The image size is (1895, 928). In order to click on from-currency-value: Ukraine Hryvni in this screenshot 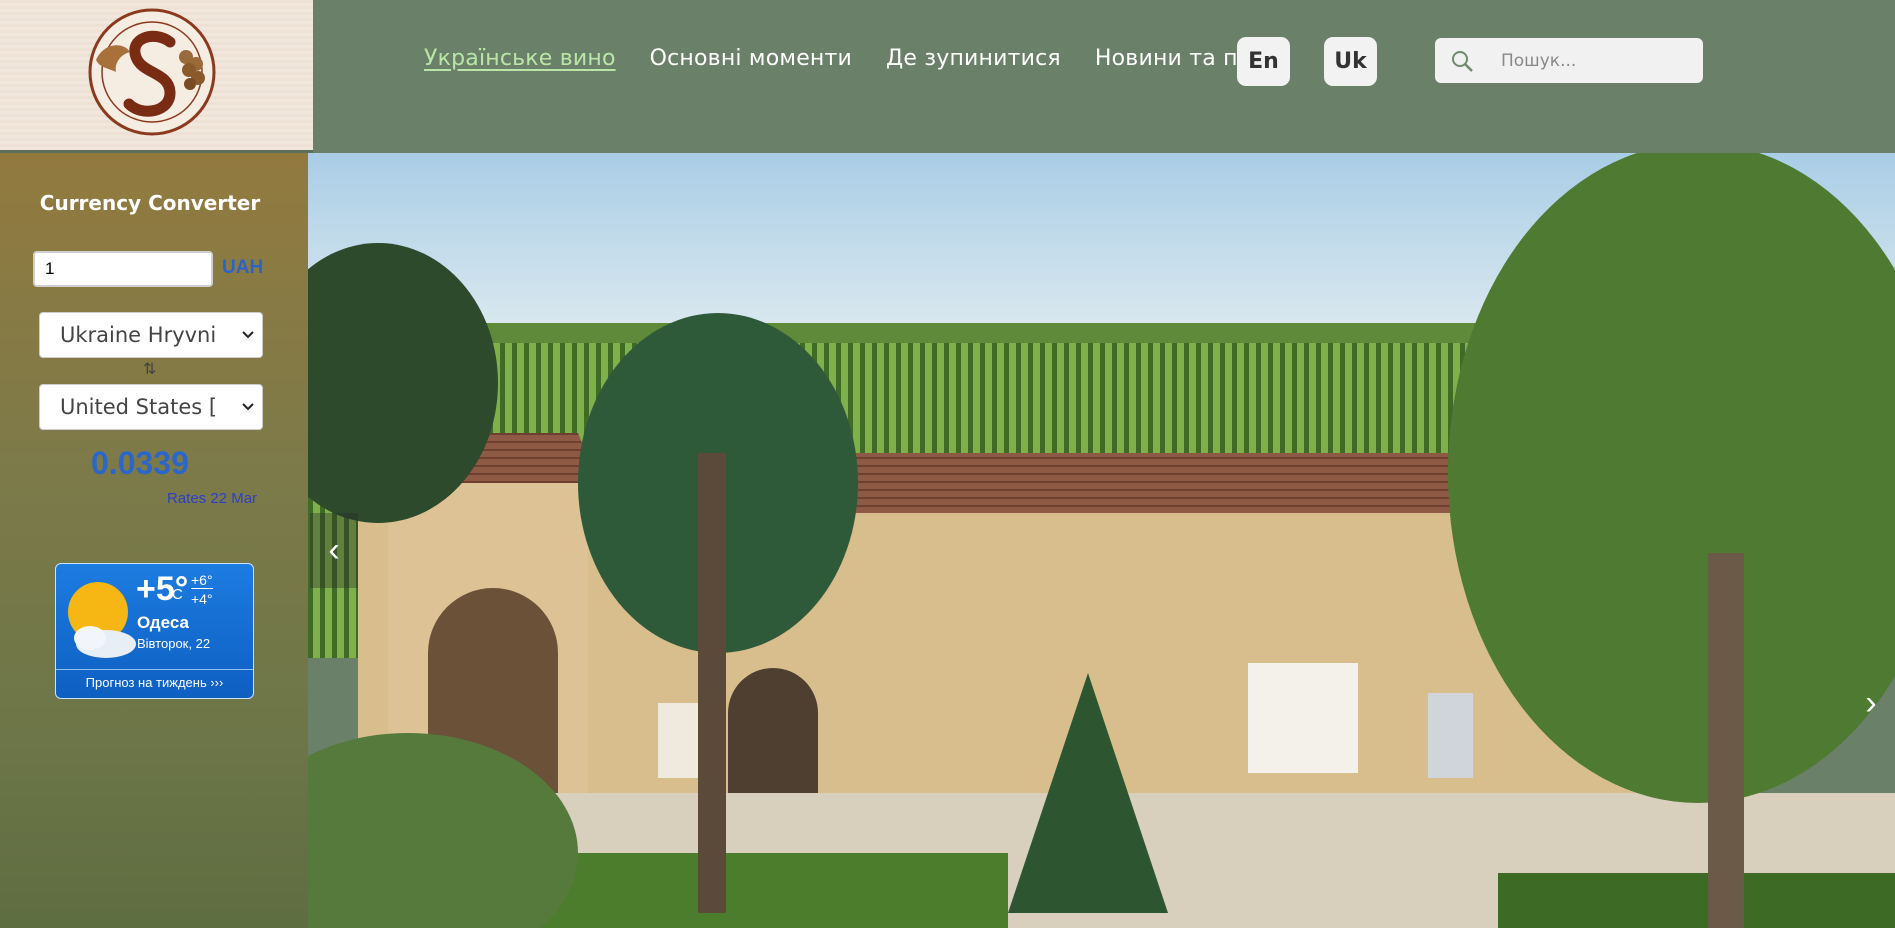, I will do `click(138, 335)`.